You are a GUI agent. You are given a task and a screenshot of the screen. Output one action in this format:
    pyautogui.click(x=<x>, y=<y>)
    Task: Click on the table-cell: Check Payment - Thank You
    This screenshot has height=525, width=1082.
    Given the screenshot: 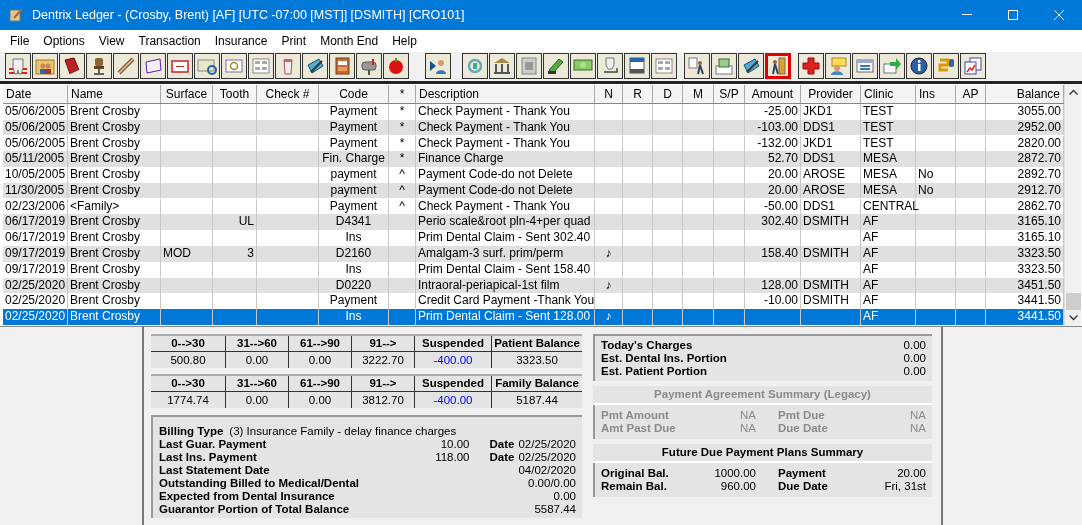 What is the action you would take?
    pyautogui.click(x=494, y=126)
    